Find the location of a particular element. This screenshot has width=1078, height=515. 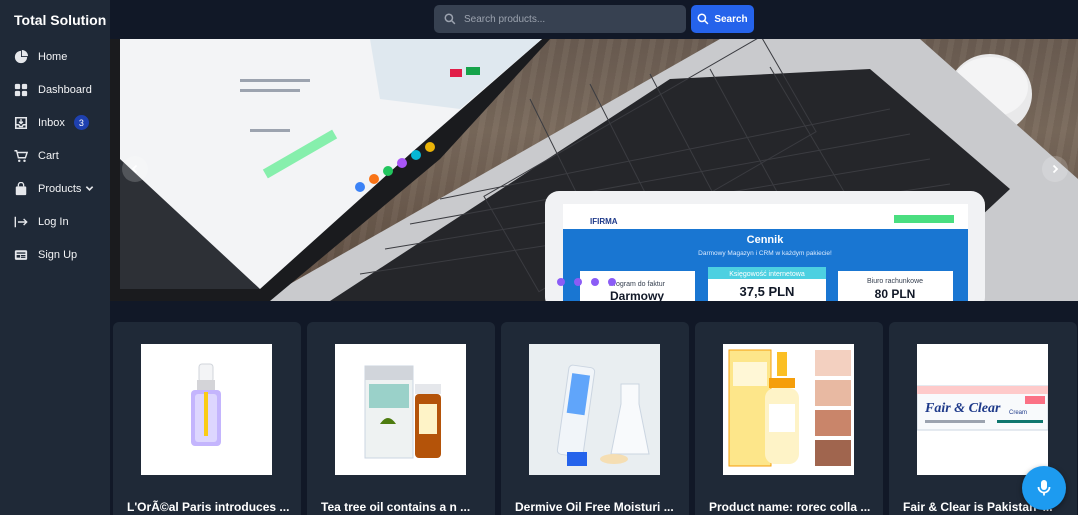

product-image-tea-tree-oil is located at coordinates (400, 409).